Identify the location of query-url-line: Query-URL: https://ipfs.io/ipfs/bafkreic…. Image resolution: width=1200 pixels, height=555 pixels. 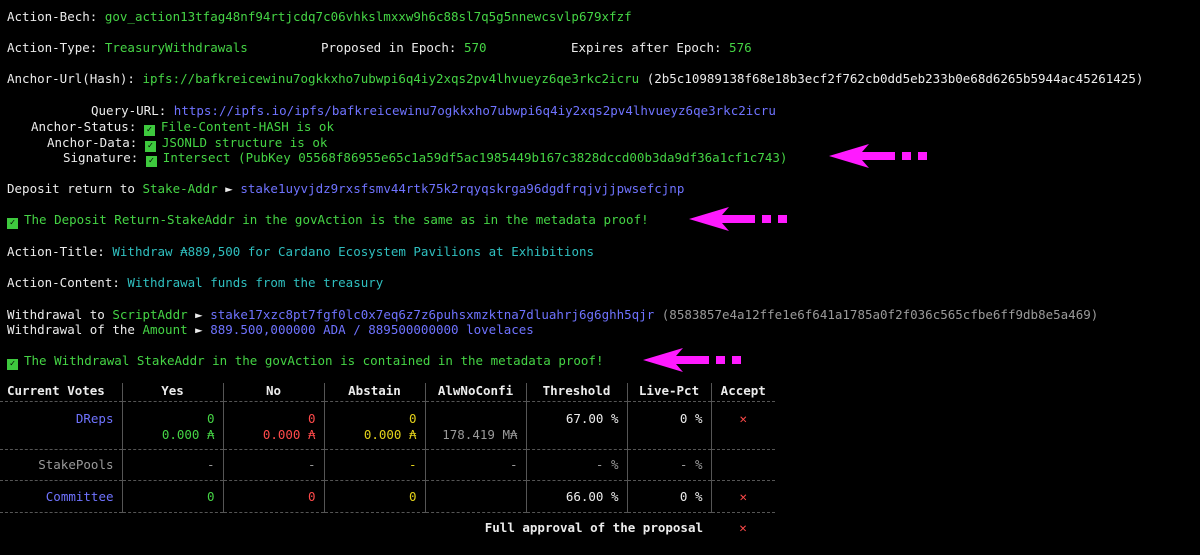
(433, 110).